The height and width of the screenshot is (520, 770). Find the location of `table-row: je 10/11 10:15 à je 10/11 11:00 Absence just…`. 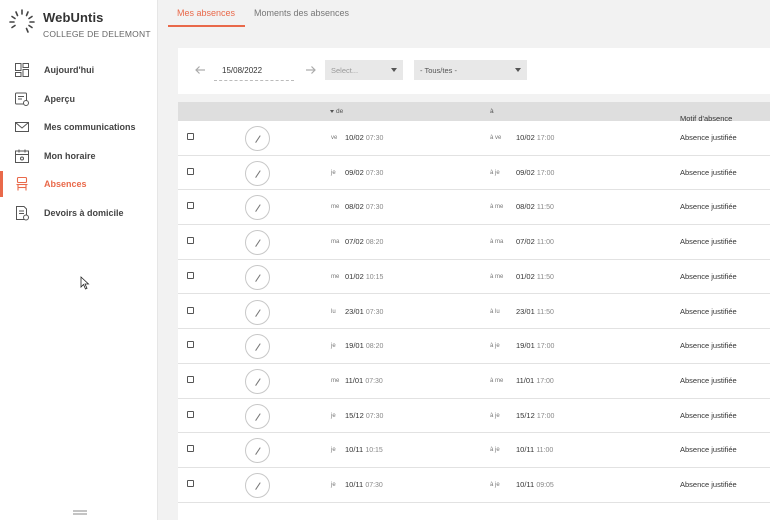

table-row: je 10/11 10:15 à je 10/11 11:00 Absence just… is located at coordinates (474, 450).